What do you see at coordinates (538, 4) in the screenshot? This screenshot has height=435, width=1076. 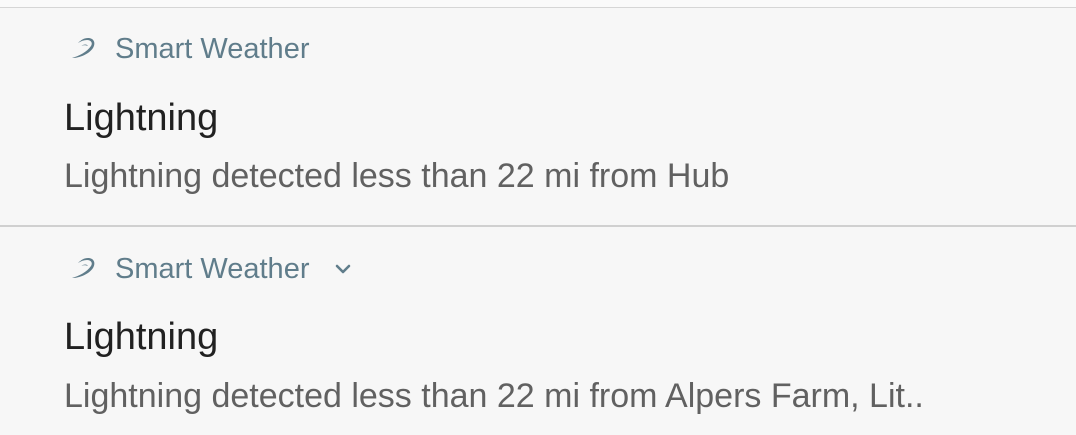 I see `top-divider` at bounding box center [538, 4].